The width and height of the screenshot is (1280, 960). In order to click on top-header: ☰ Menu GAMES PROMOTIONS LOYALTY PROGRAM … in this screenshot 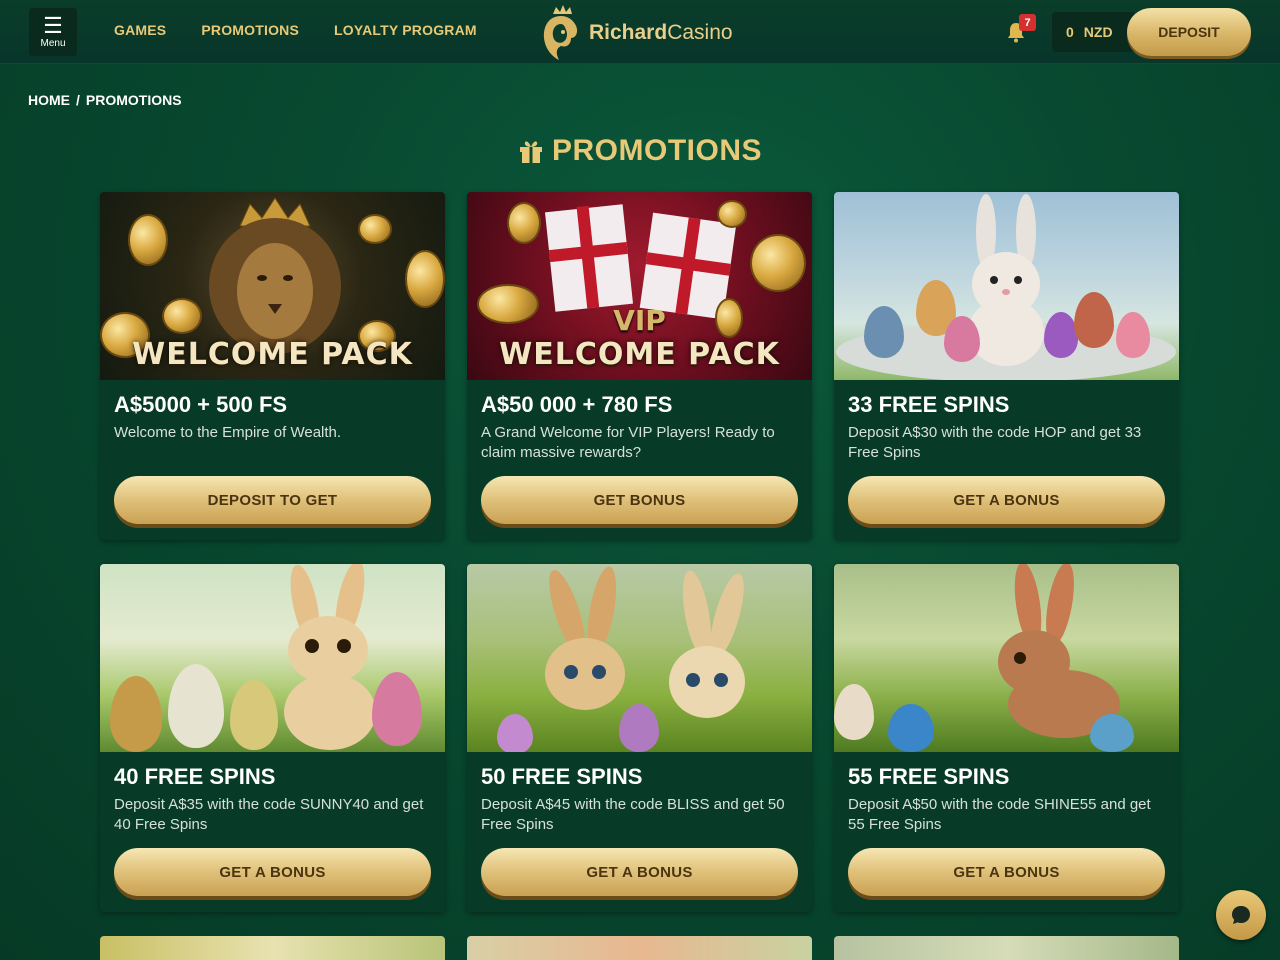, I will do `click(640, 32)`.